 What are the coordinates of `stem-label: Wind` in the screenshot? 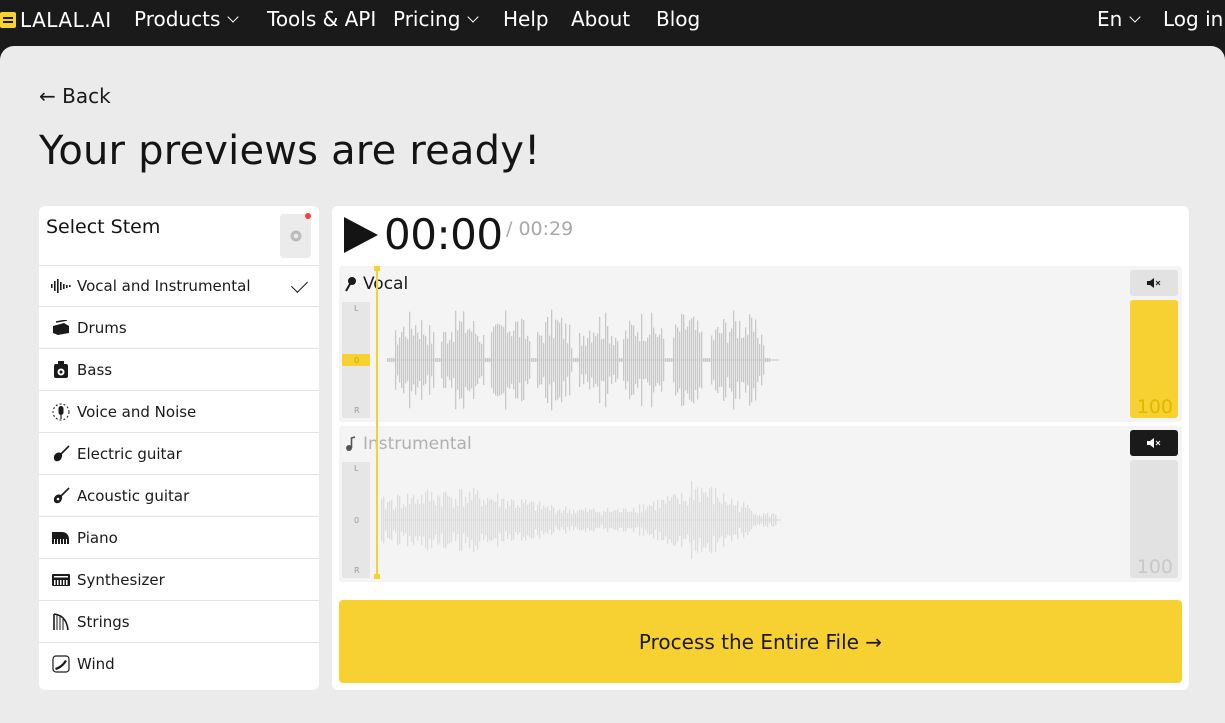 It's located at (96, 664).